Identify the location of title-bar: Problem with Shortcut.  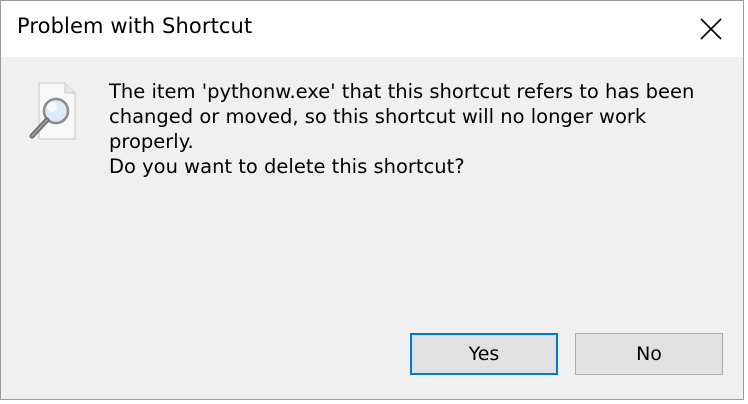
(372, 29).